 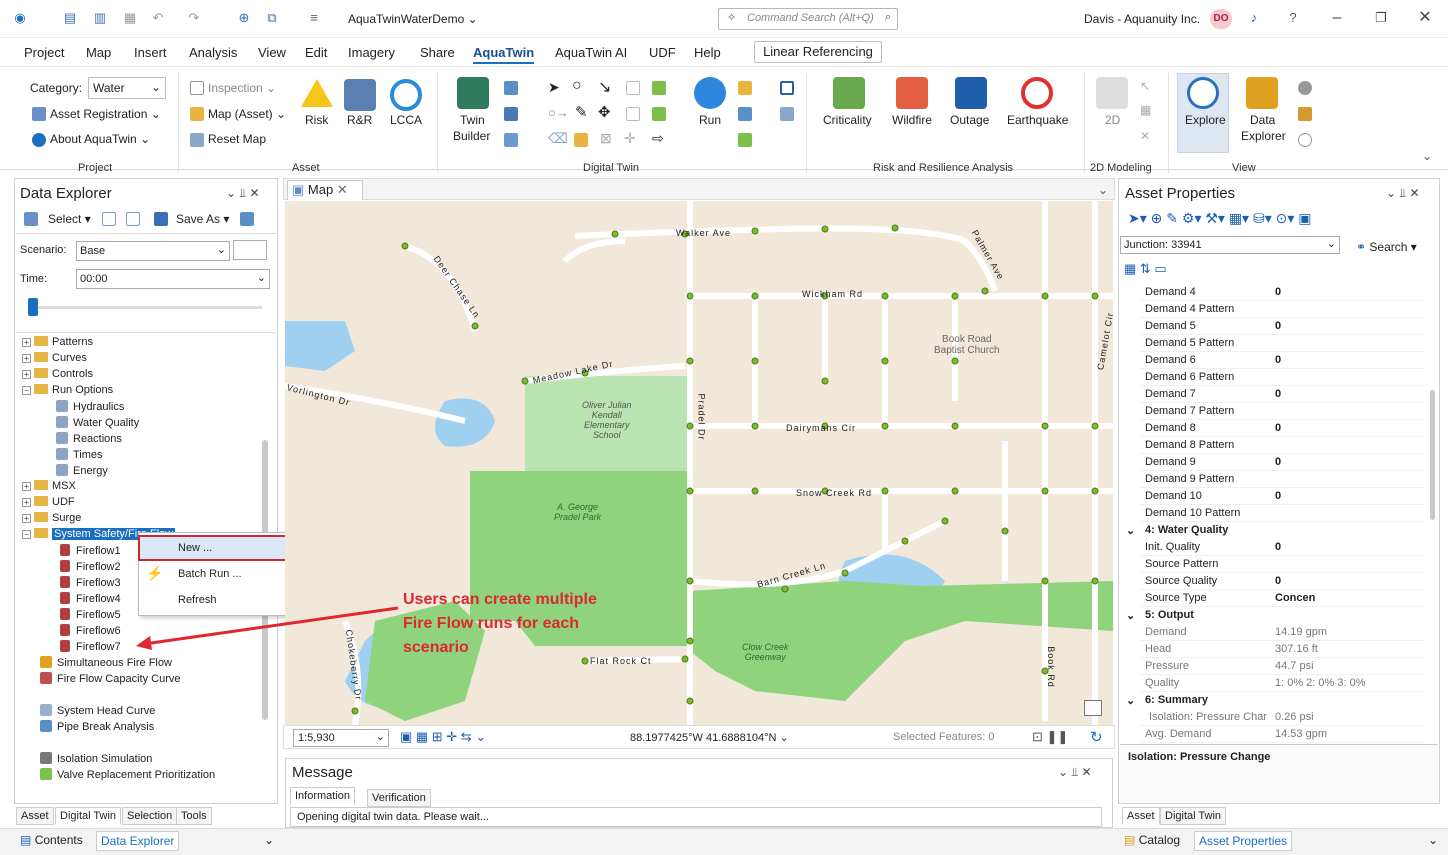 I want to click on calc-tool-icon, so click(x=787, y=114).